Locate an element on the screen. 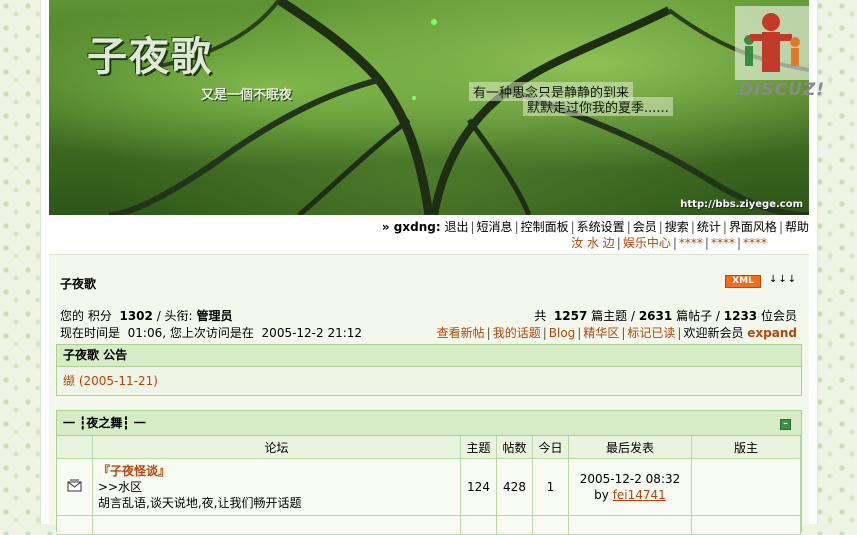 This screenshot has width=857, height=535. view-new-posts-link: 查看新帖 is located at coordinates (461, 333).